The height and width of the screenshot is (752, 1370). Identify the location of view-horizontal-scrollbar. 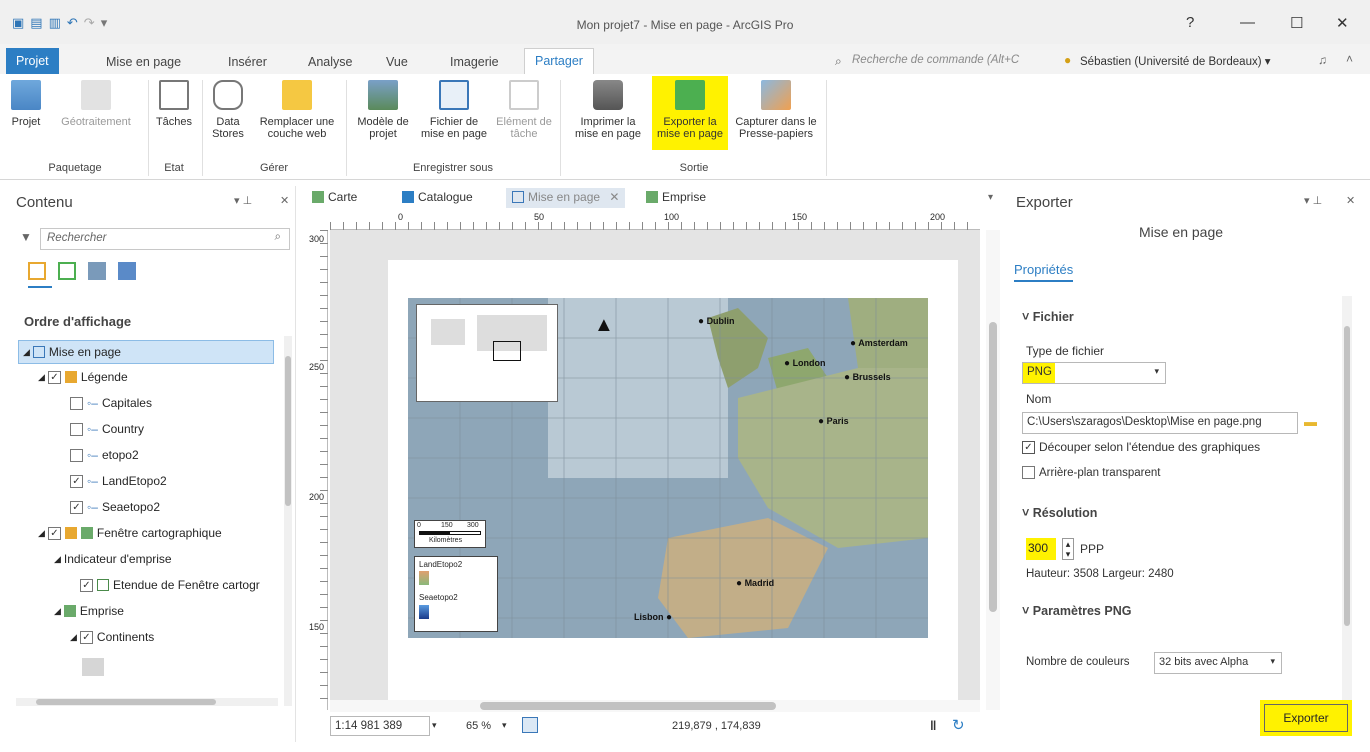
(655, 706).